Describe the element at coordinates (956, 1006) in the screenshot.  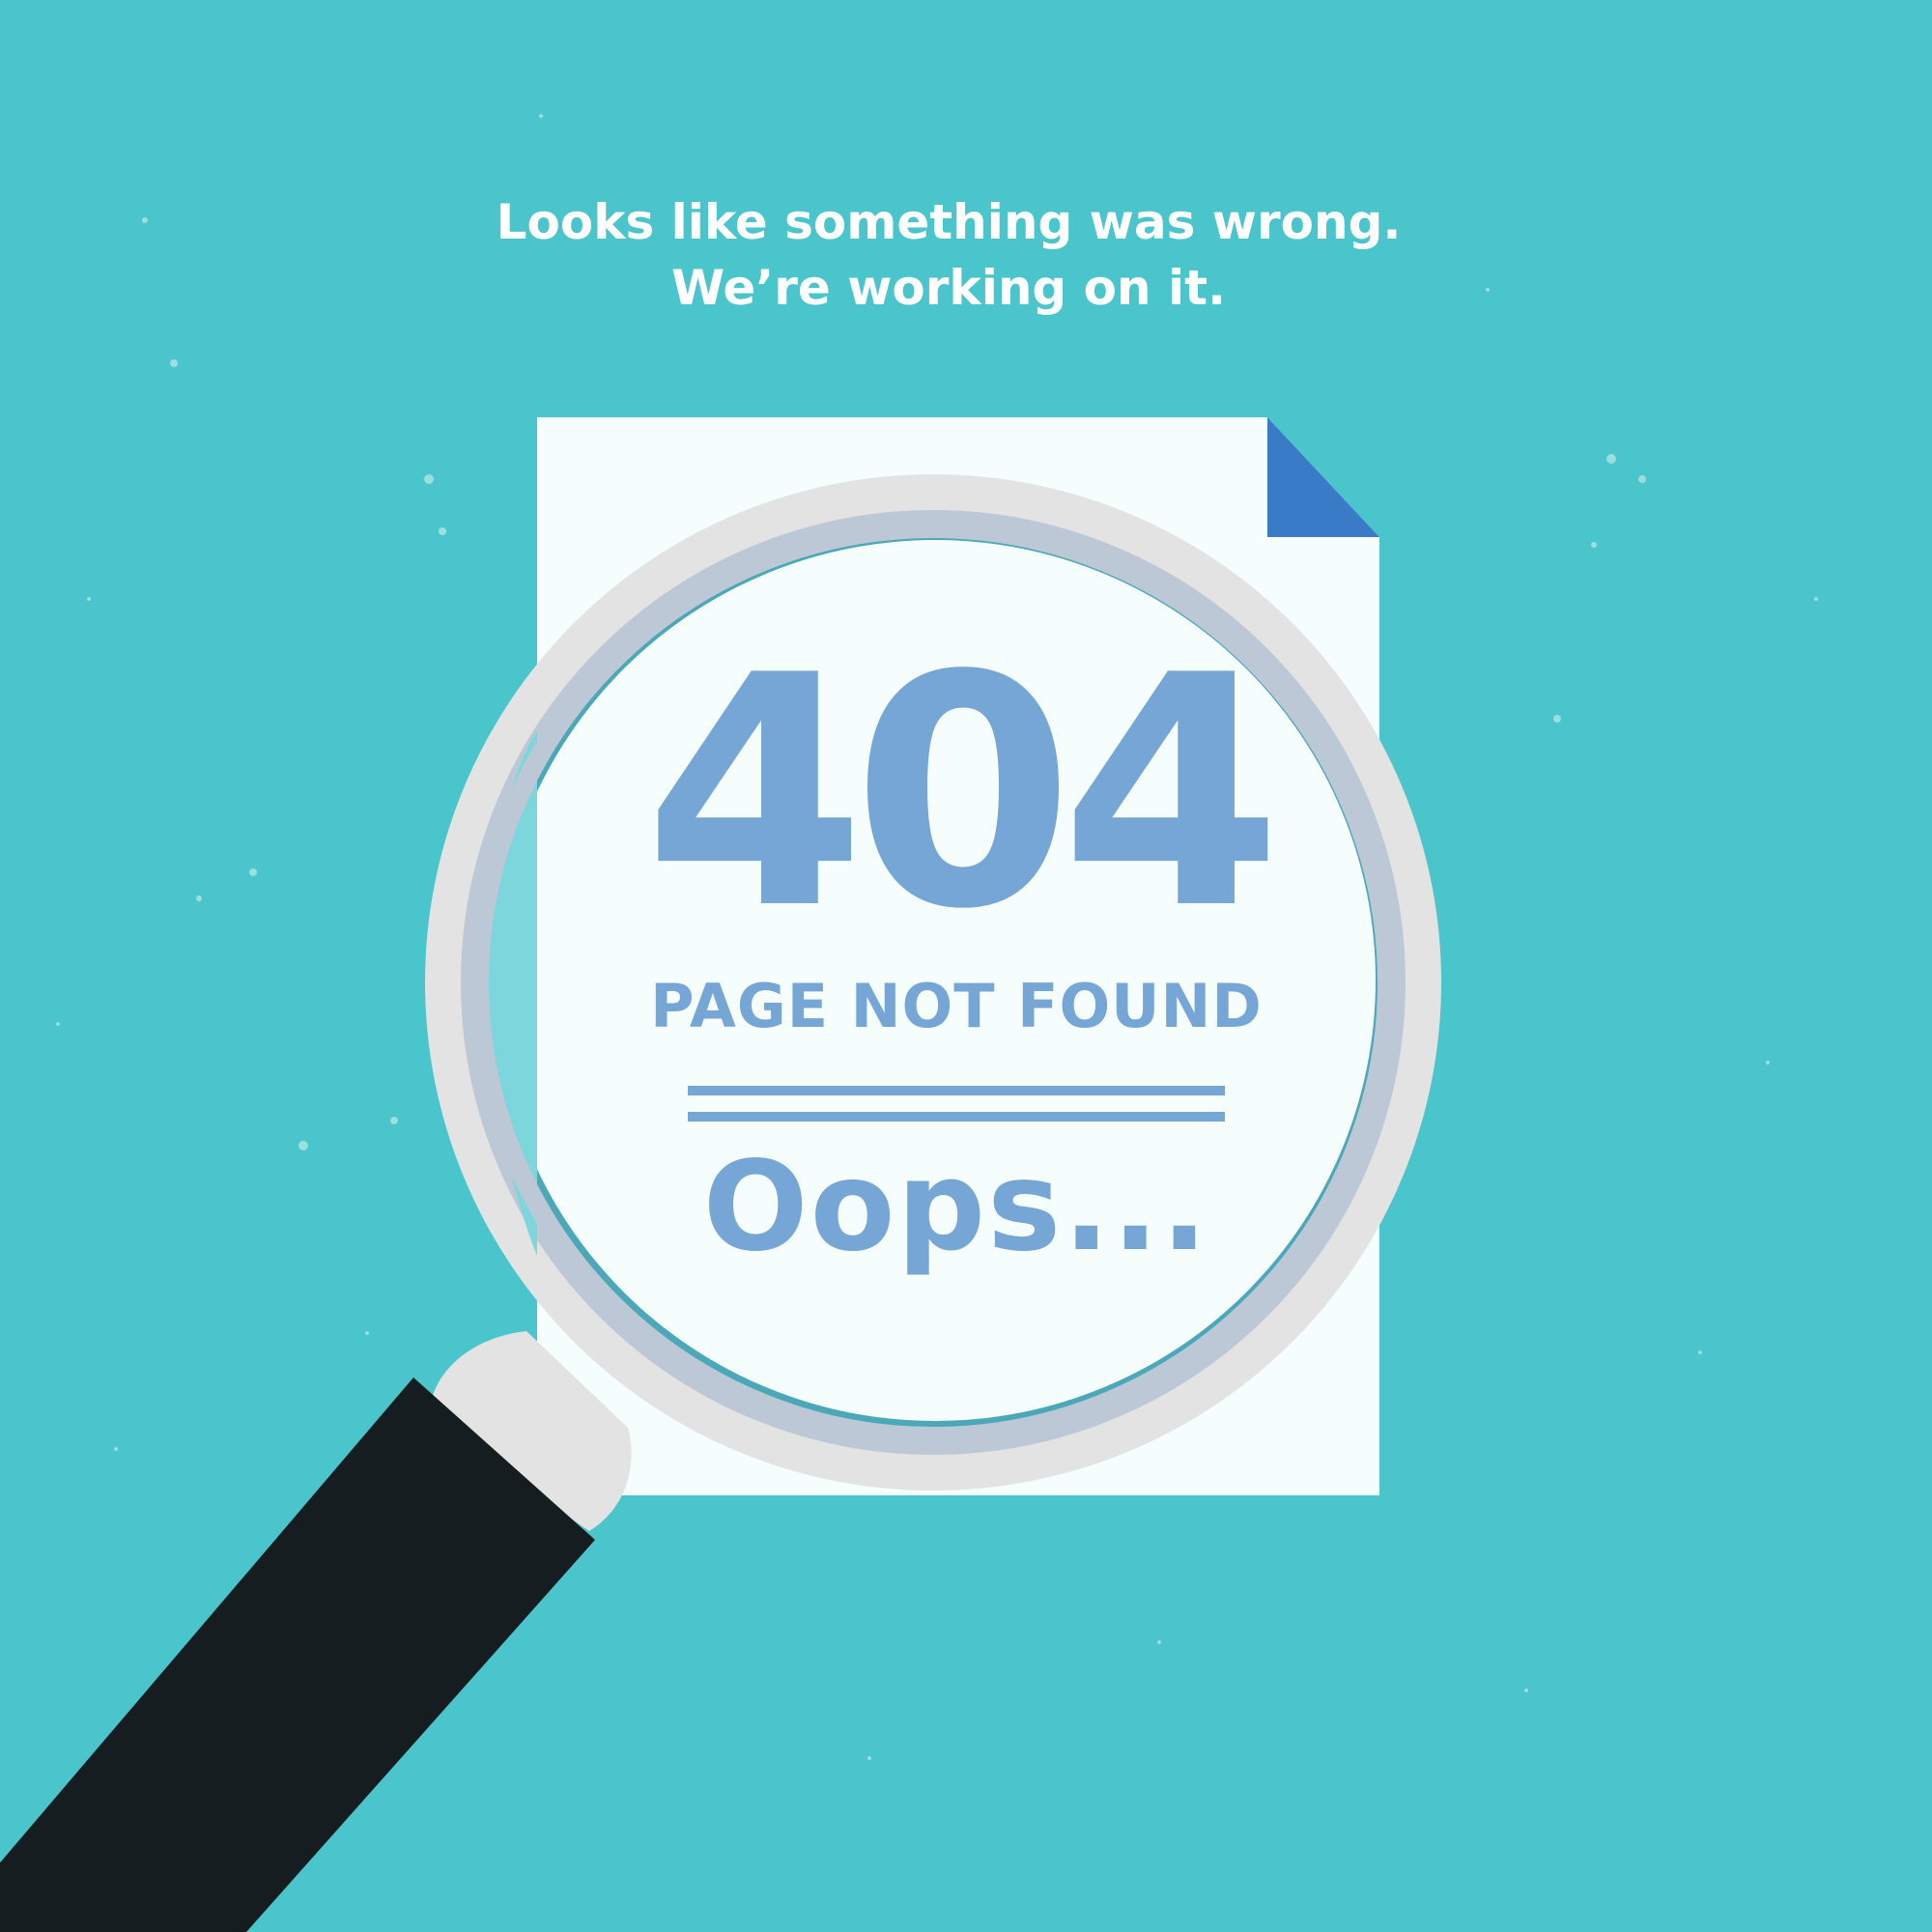
I see `error-title: PAGE NOT FOUND` at that location.